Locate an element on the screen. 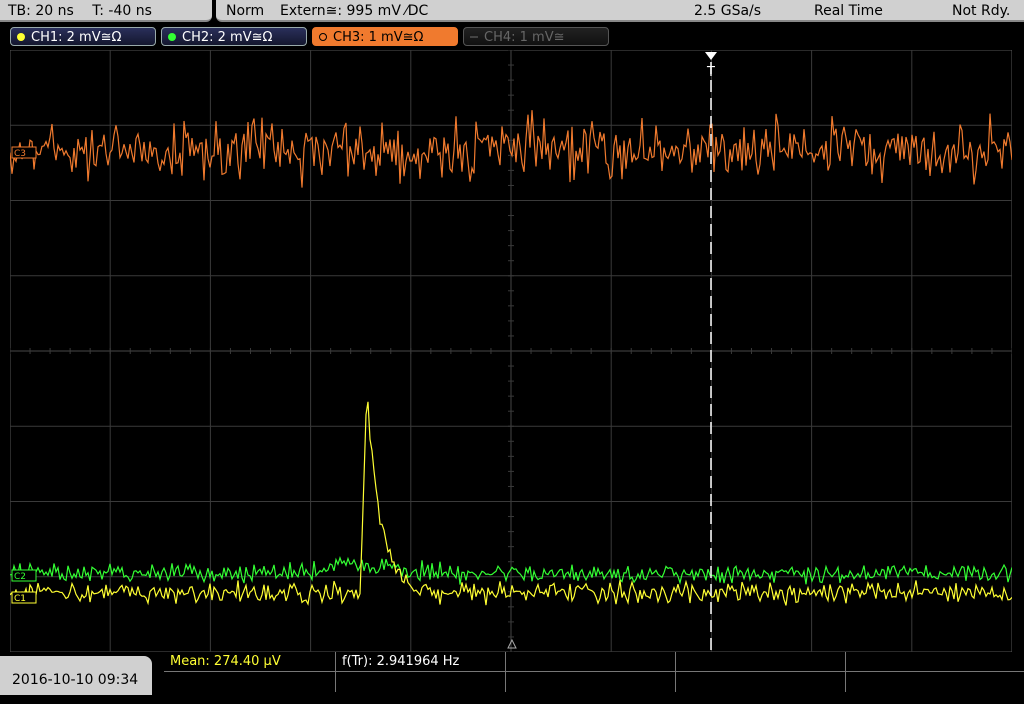 The width and height of the screenshot is (1024, 704). sample-rate-label: 2.5 GSa/s is located at coordinates (727, 11).